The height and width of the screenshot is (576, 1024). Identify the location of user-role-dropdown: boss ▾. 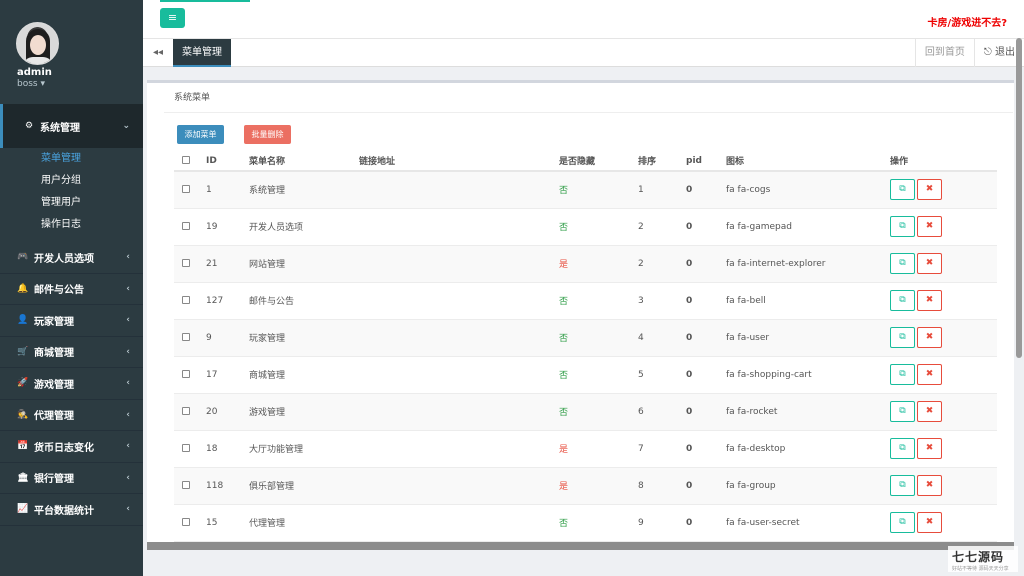
(31, 84).